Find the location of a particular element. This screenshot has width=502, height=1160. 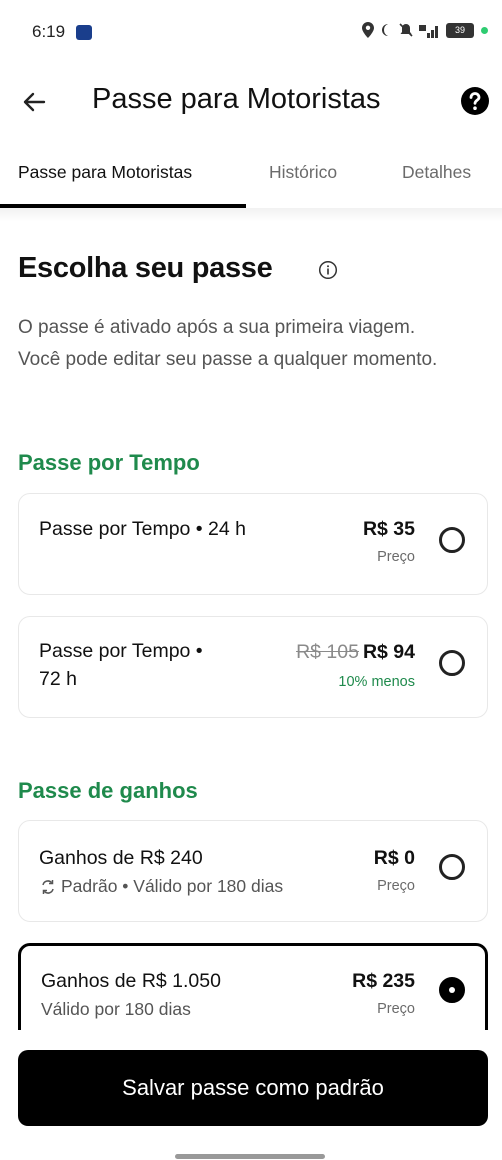

camera-indicator-icon is located at coordinates (484, 30).